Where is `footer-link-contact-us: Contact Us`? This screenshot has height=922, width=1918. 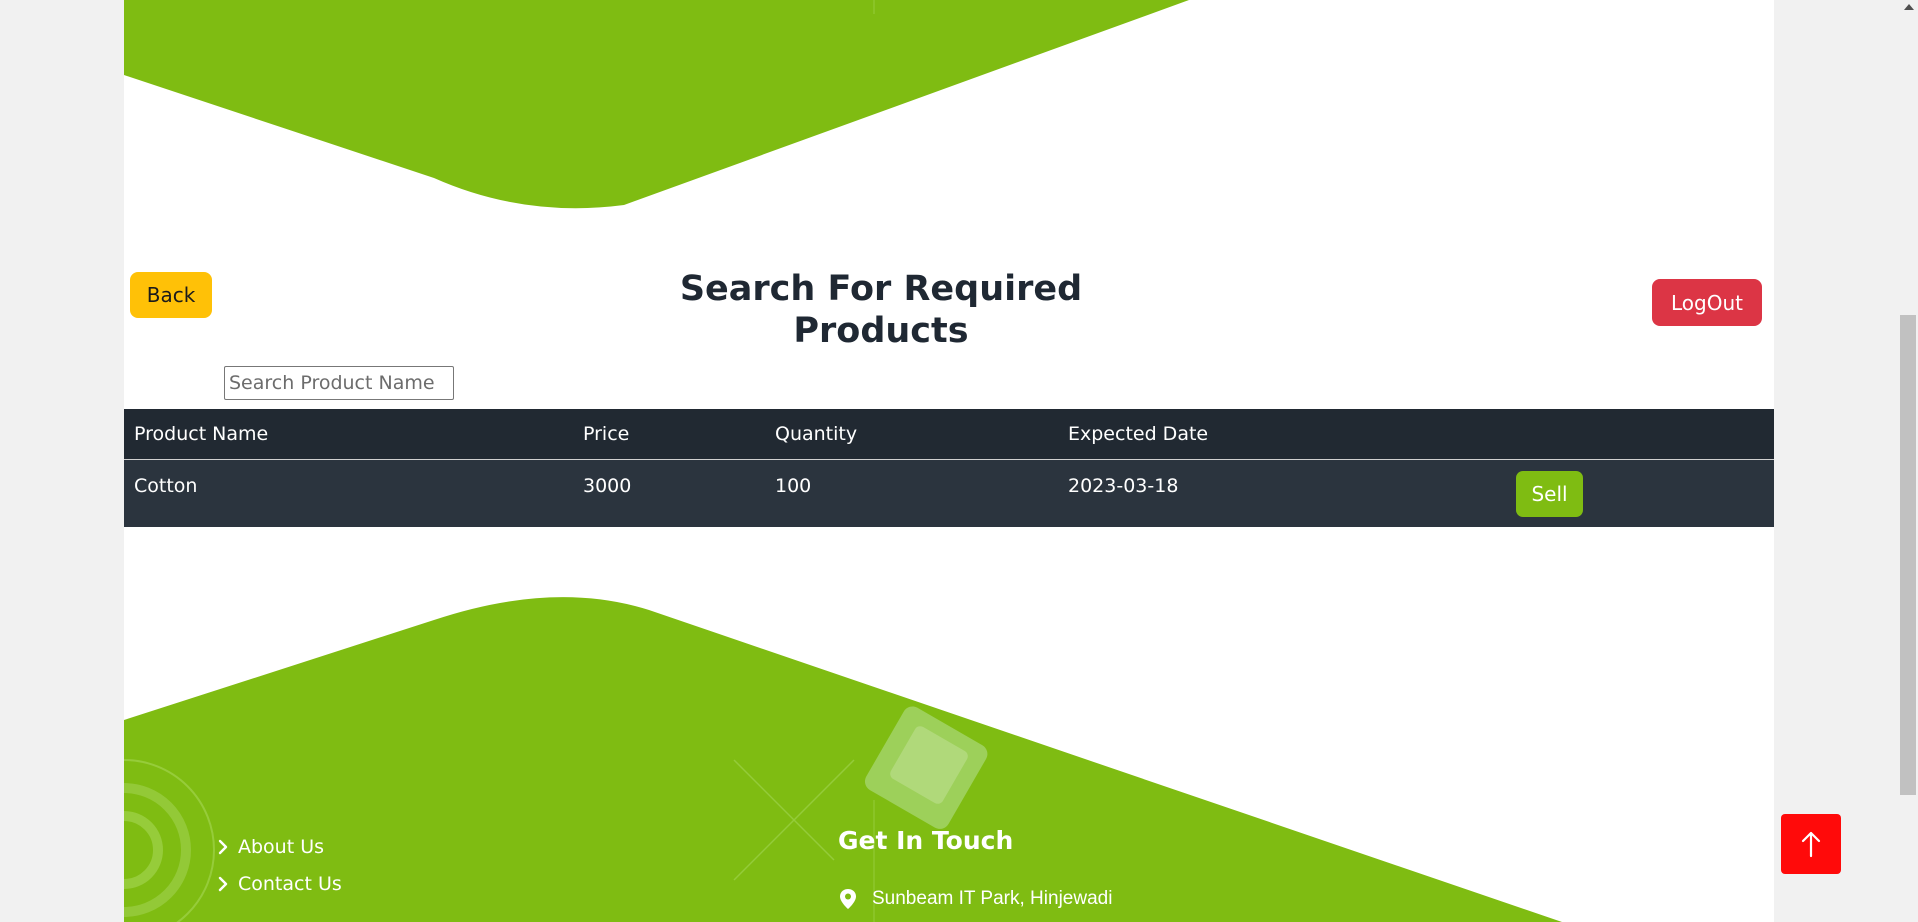
footer-link-contact-us: Contact Us is located at coordinates (278, 883).